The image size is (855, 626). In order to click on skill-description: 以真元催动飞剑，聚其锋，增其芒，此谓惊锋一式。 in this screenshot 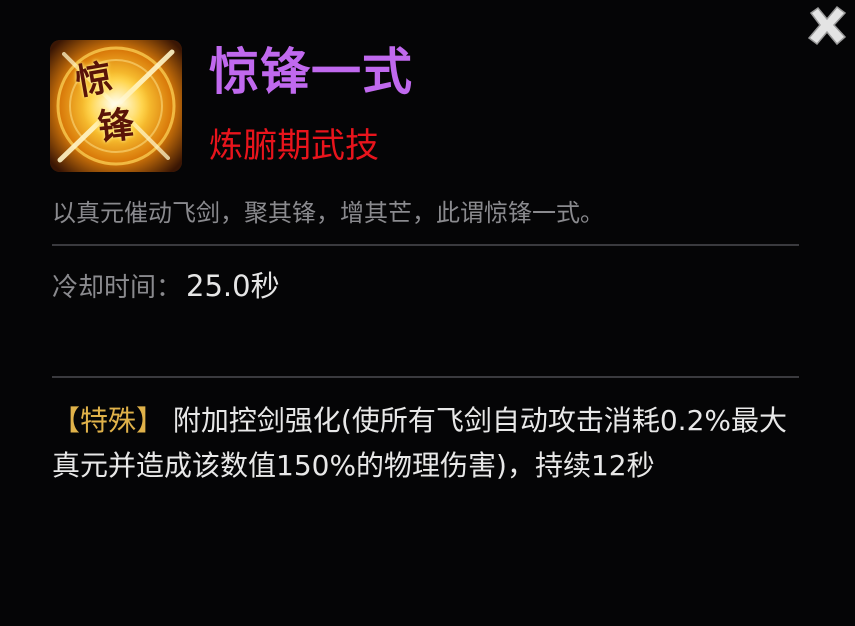, I will do `click(328, 213)`.